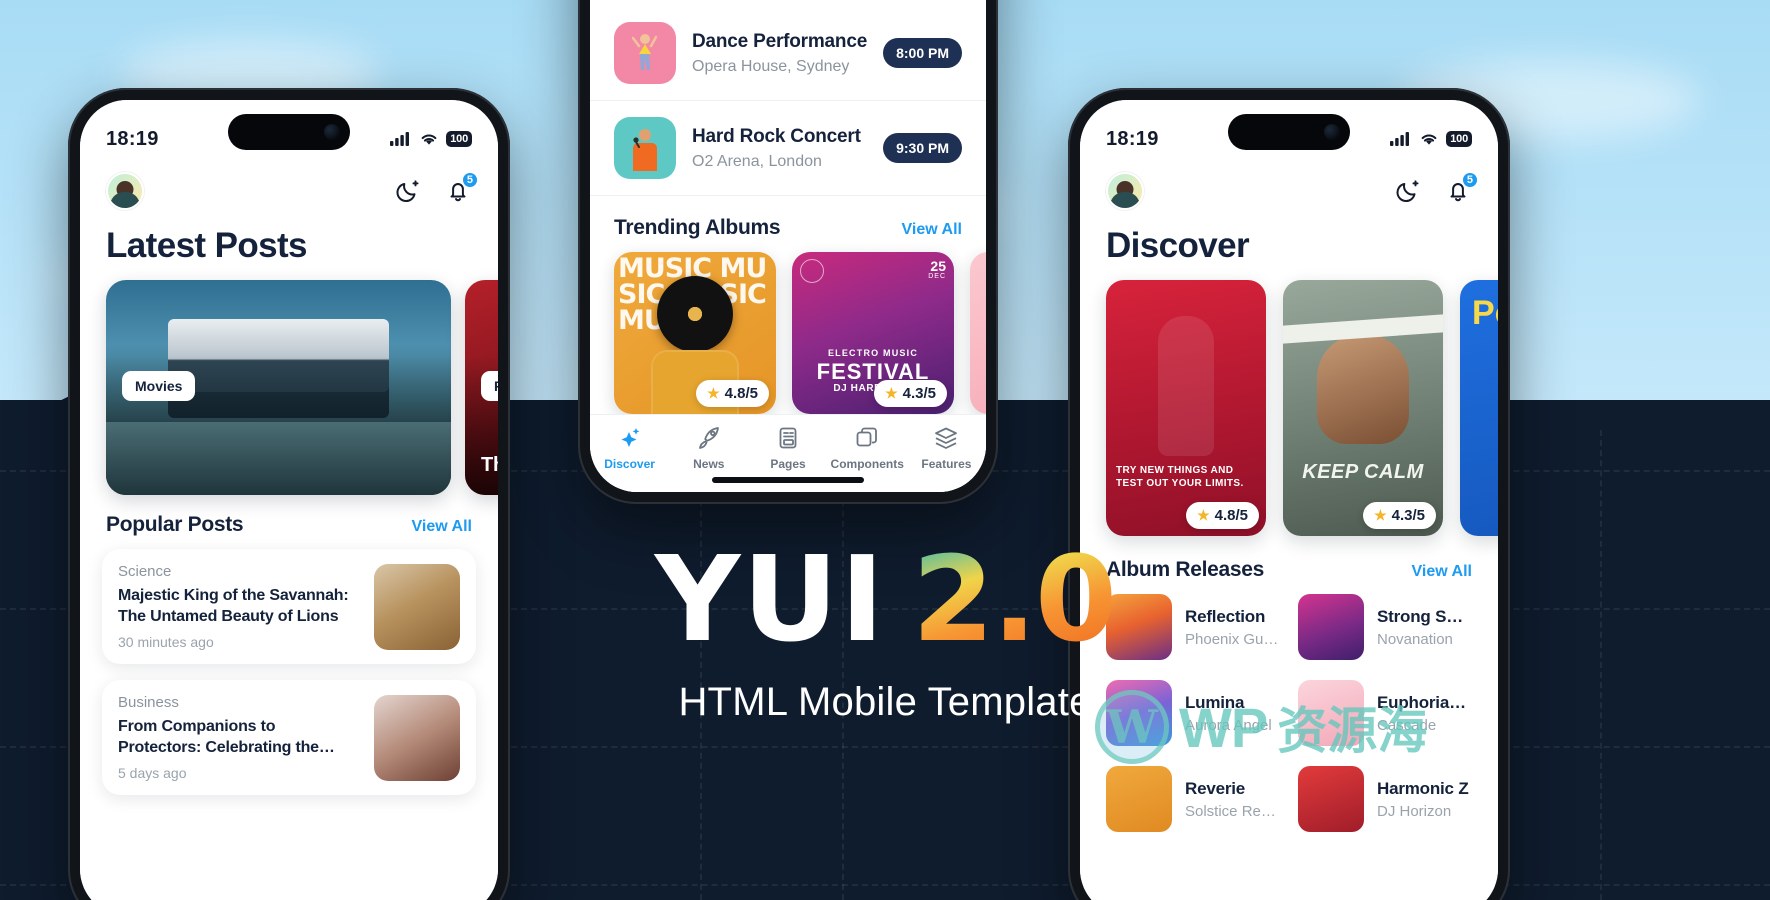 This screenshot has width=1770, height=900. What do you see at coordinates (867, 437) in the screenshot?
I see `layers-stack-icon` at bounding box center [867, 437].